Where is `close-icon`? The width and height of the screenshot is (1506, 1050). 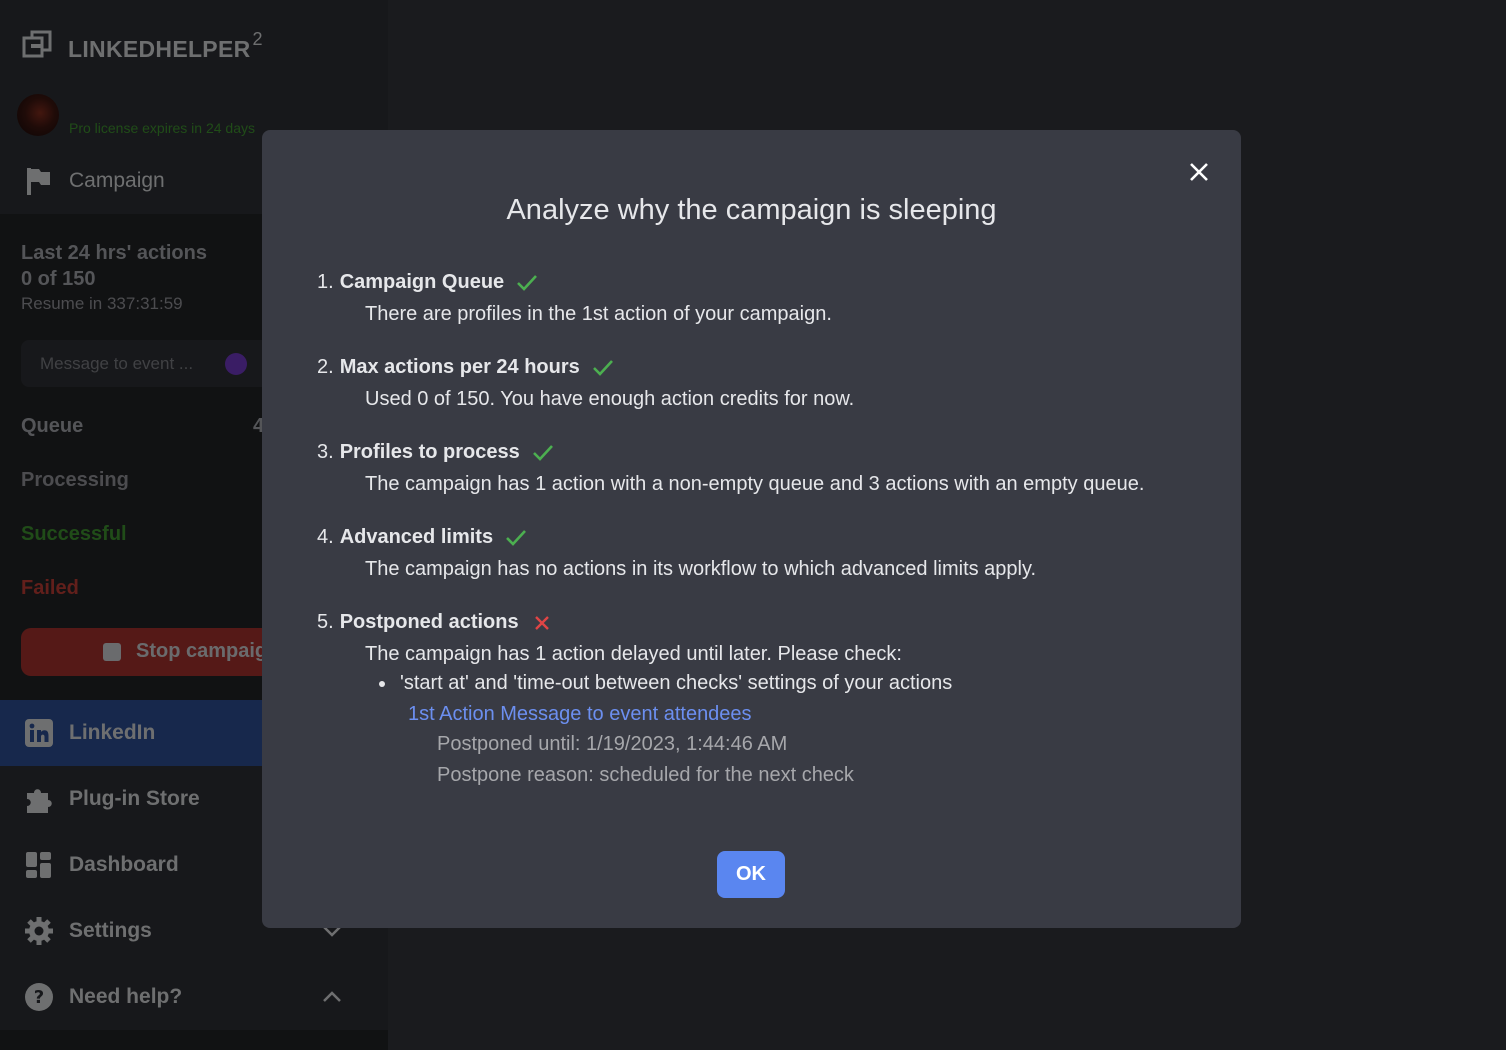
close-icon is located at coordinates (1199, 172).